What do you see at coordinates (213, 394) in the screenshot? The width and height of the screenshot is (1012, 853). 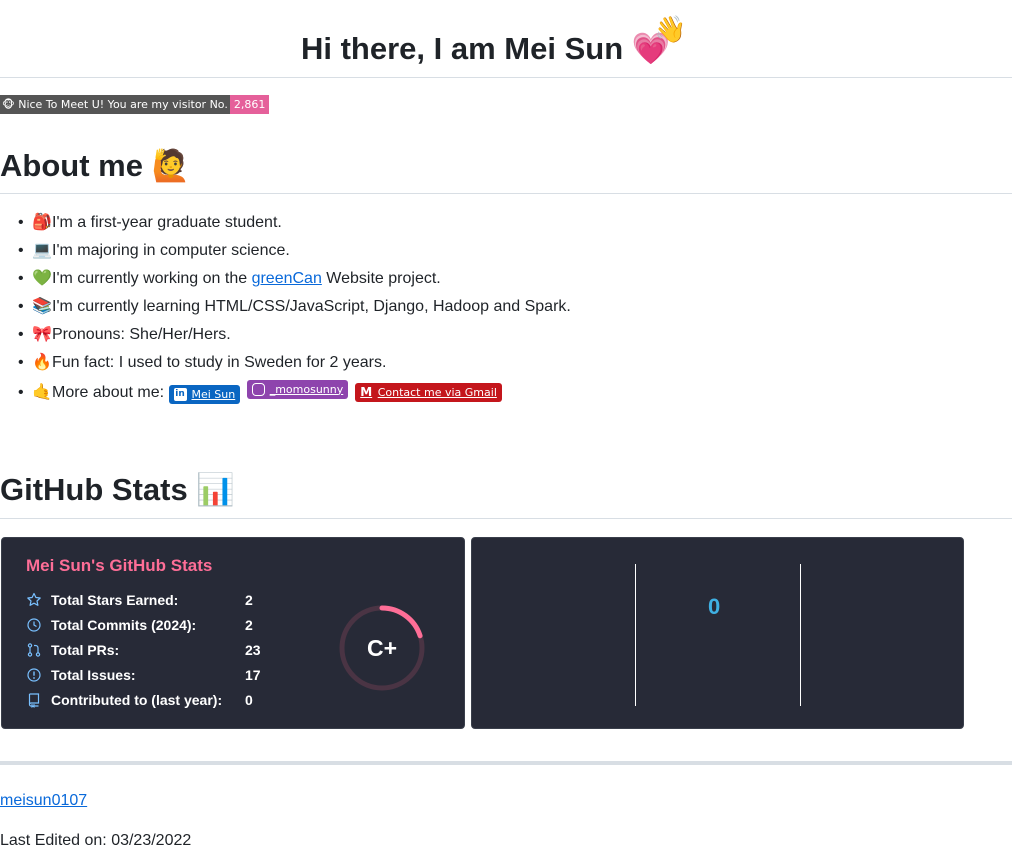 I see `linkedin-badge-label: Mei Sun` at bounding box center [213, 394].